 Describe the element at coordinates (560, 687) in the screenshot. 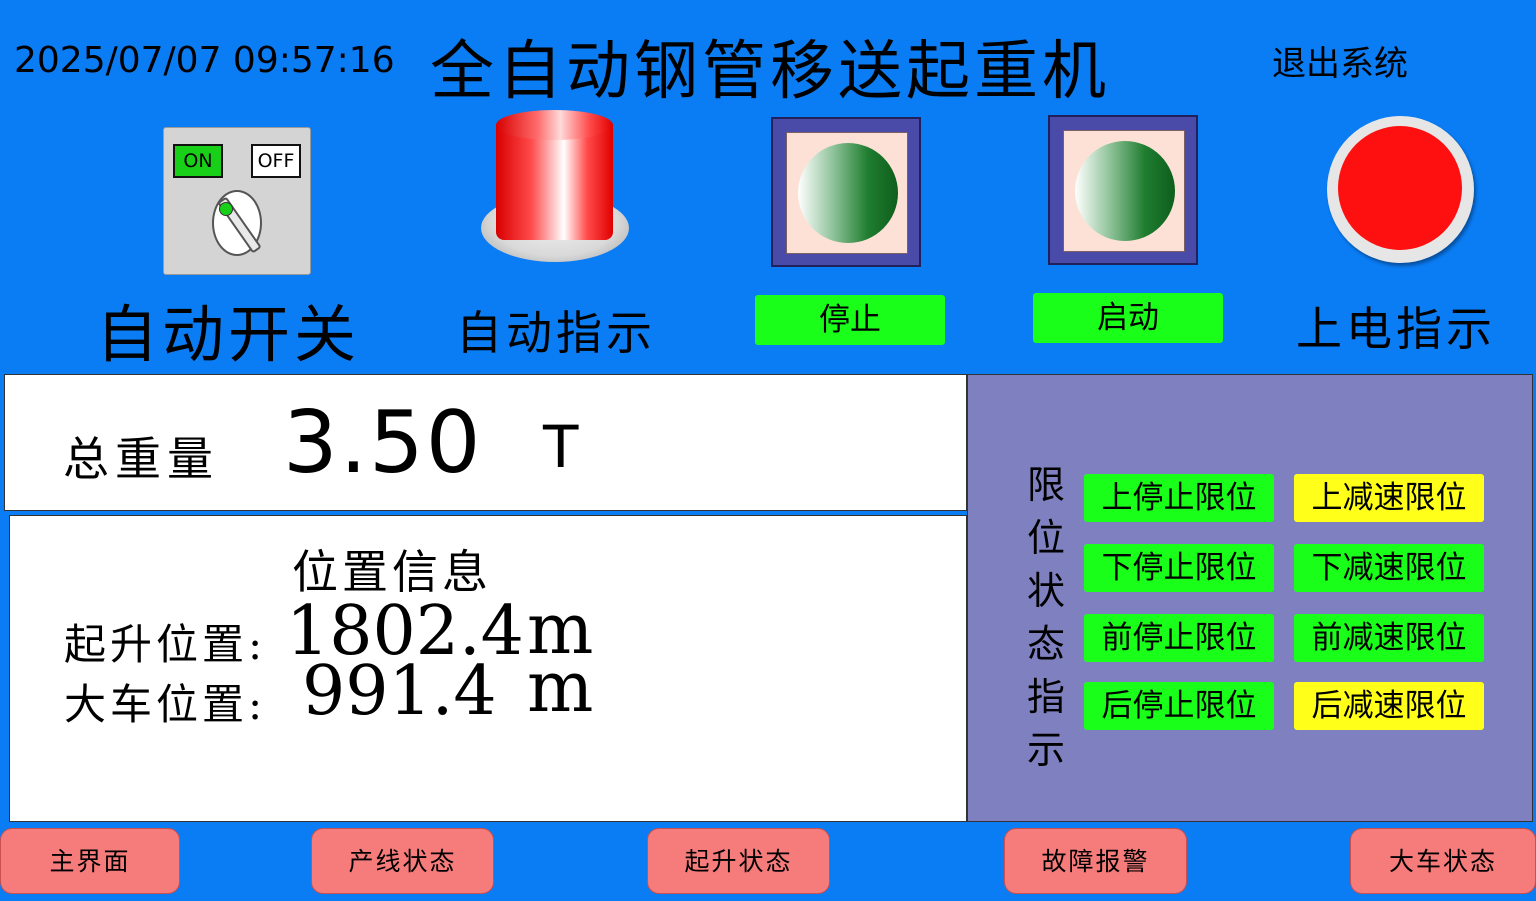

I see `trolley-position-unit: m` at that location.